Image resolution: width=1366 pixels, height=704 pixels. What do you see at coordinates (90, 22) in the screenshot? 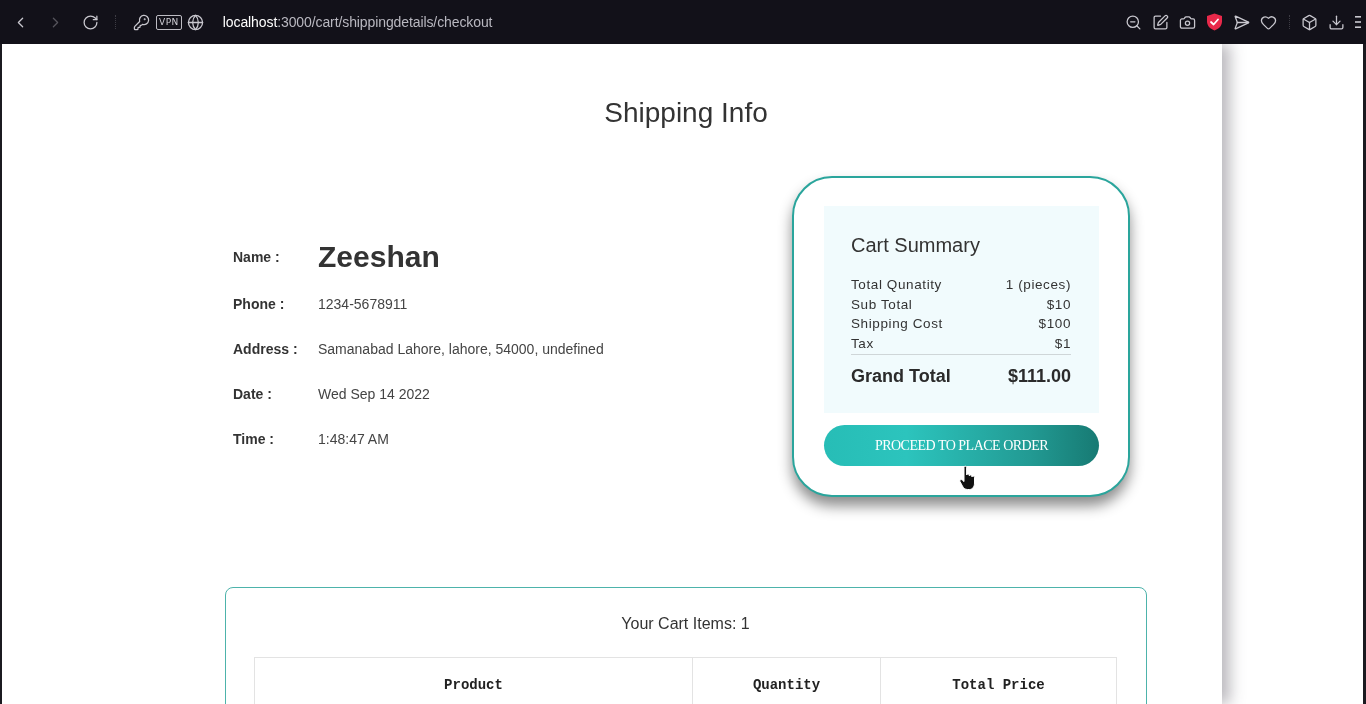
I see `reload-icon` at bounding box center [90, 22].